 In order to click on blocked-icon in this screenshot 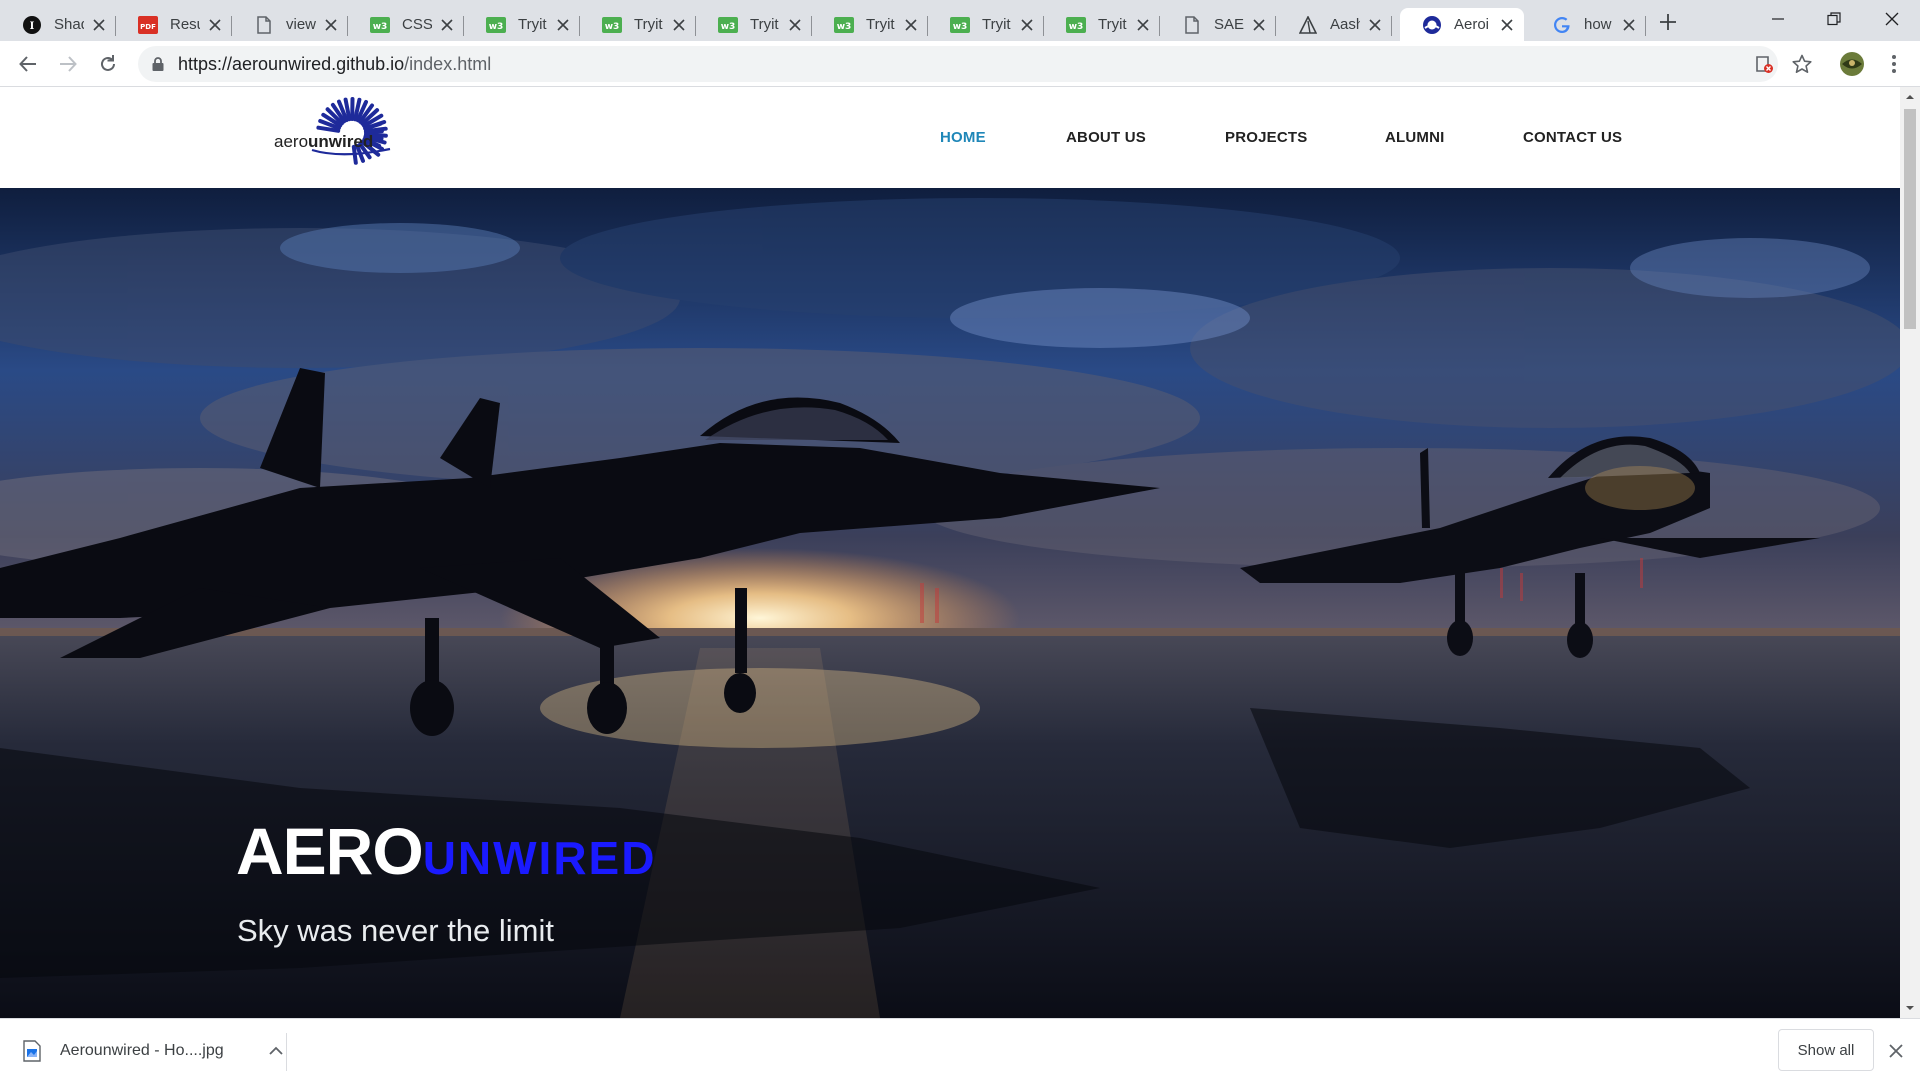, I will do `click(1764, 64)`.